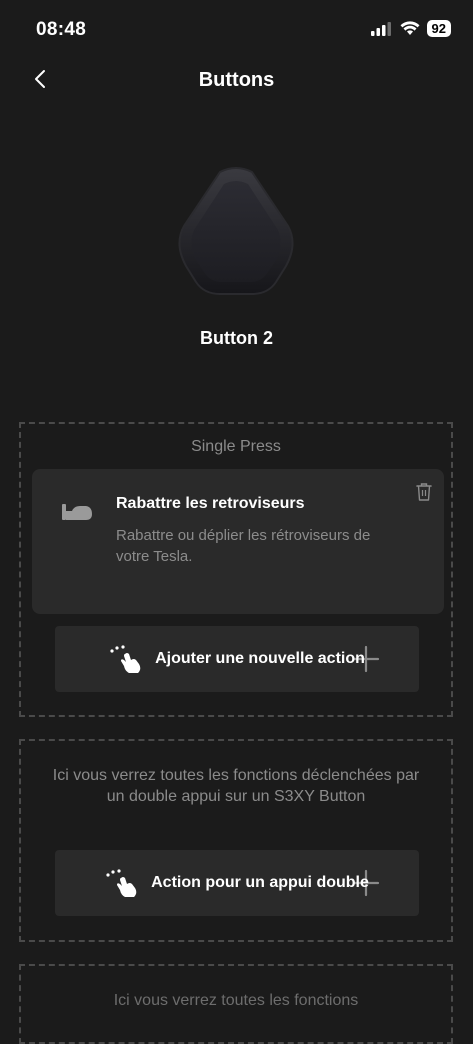 The height and width of the screenshot is (1044, 473). I want to click on add-action-button: Ajouter une nouvelle action, so click(237, 659).